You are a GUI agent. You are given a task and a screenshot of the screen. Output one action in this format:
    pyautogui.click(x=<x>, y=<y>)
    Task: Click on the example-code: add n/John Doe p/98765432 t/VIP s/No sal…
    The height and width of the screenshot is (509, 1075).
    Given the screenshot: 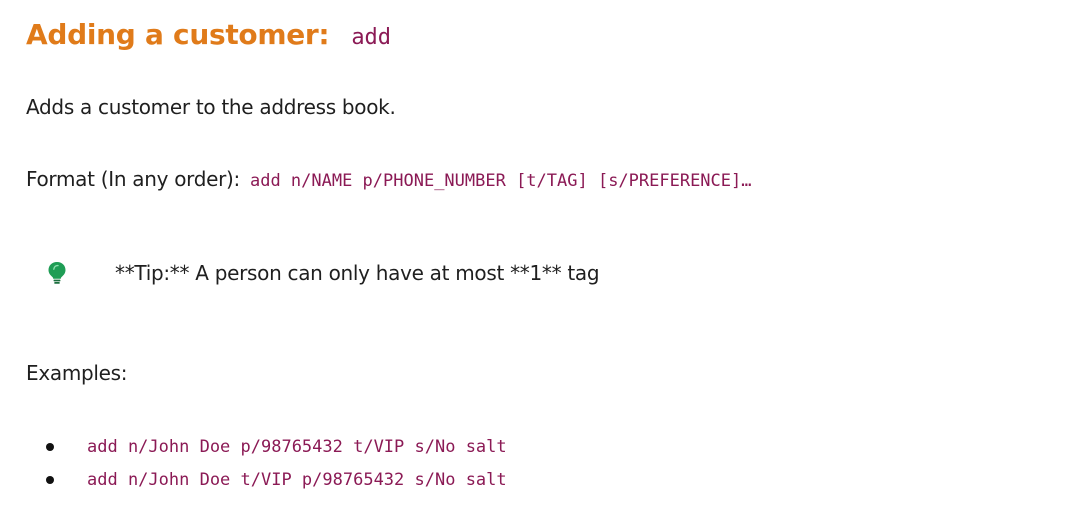 What is the action you would take?
    pyautogui.click(x=297, y=446)
    